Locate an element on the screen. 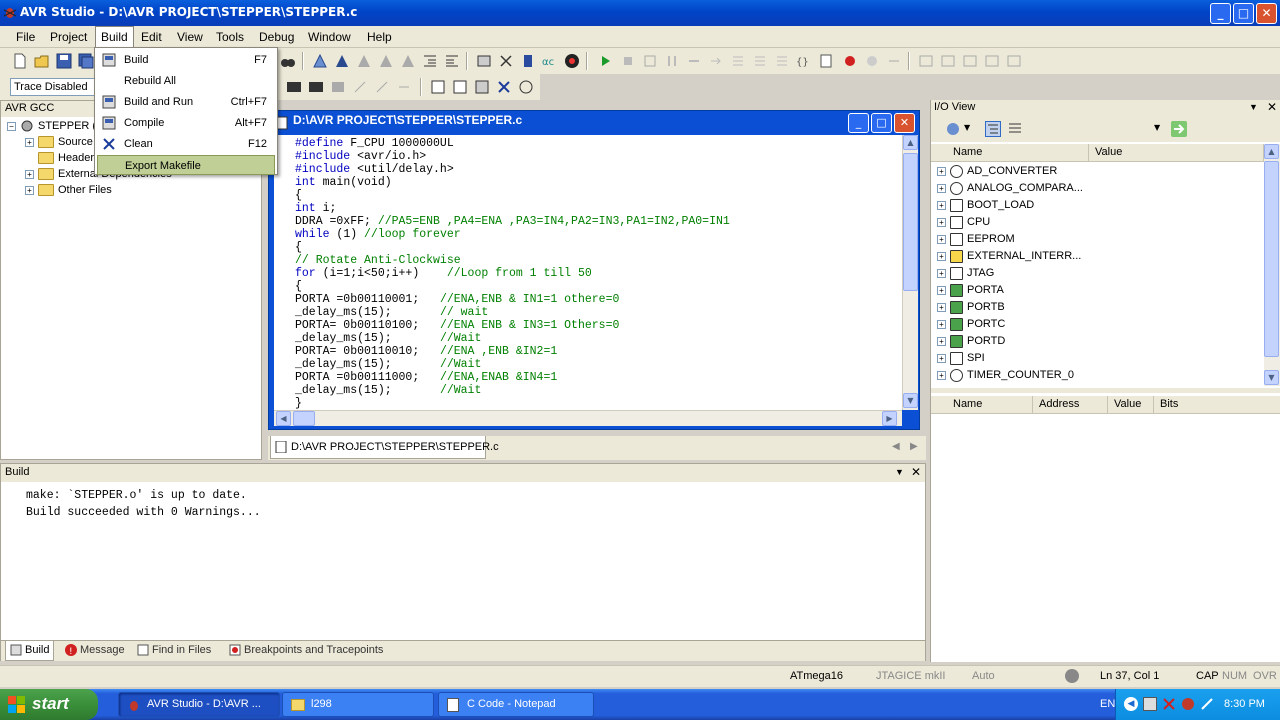  menu-build: Build is located at coordinates (114, 37).